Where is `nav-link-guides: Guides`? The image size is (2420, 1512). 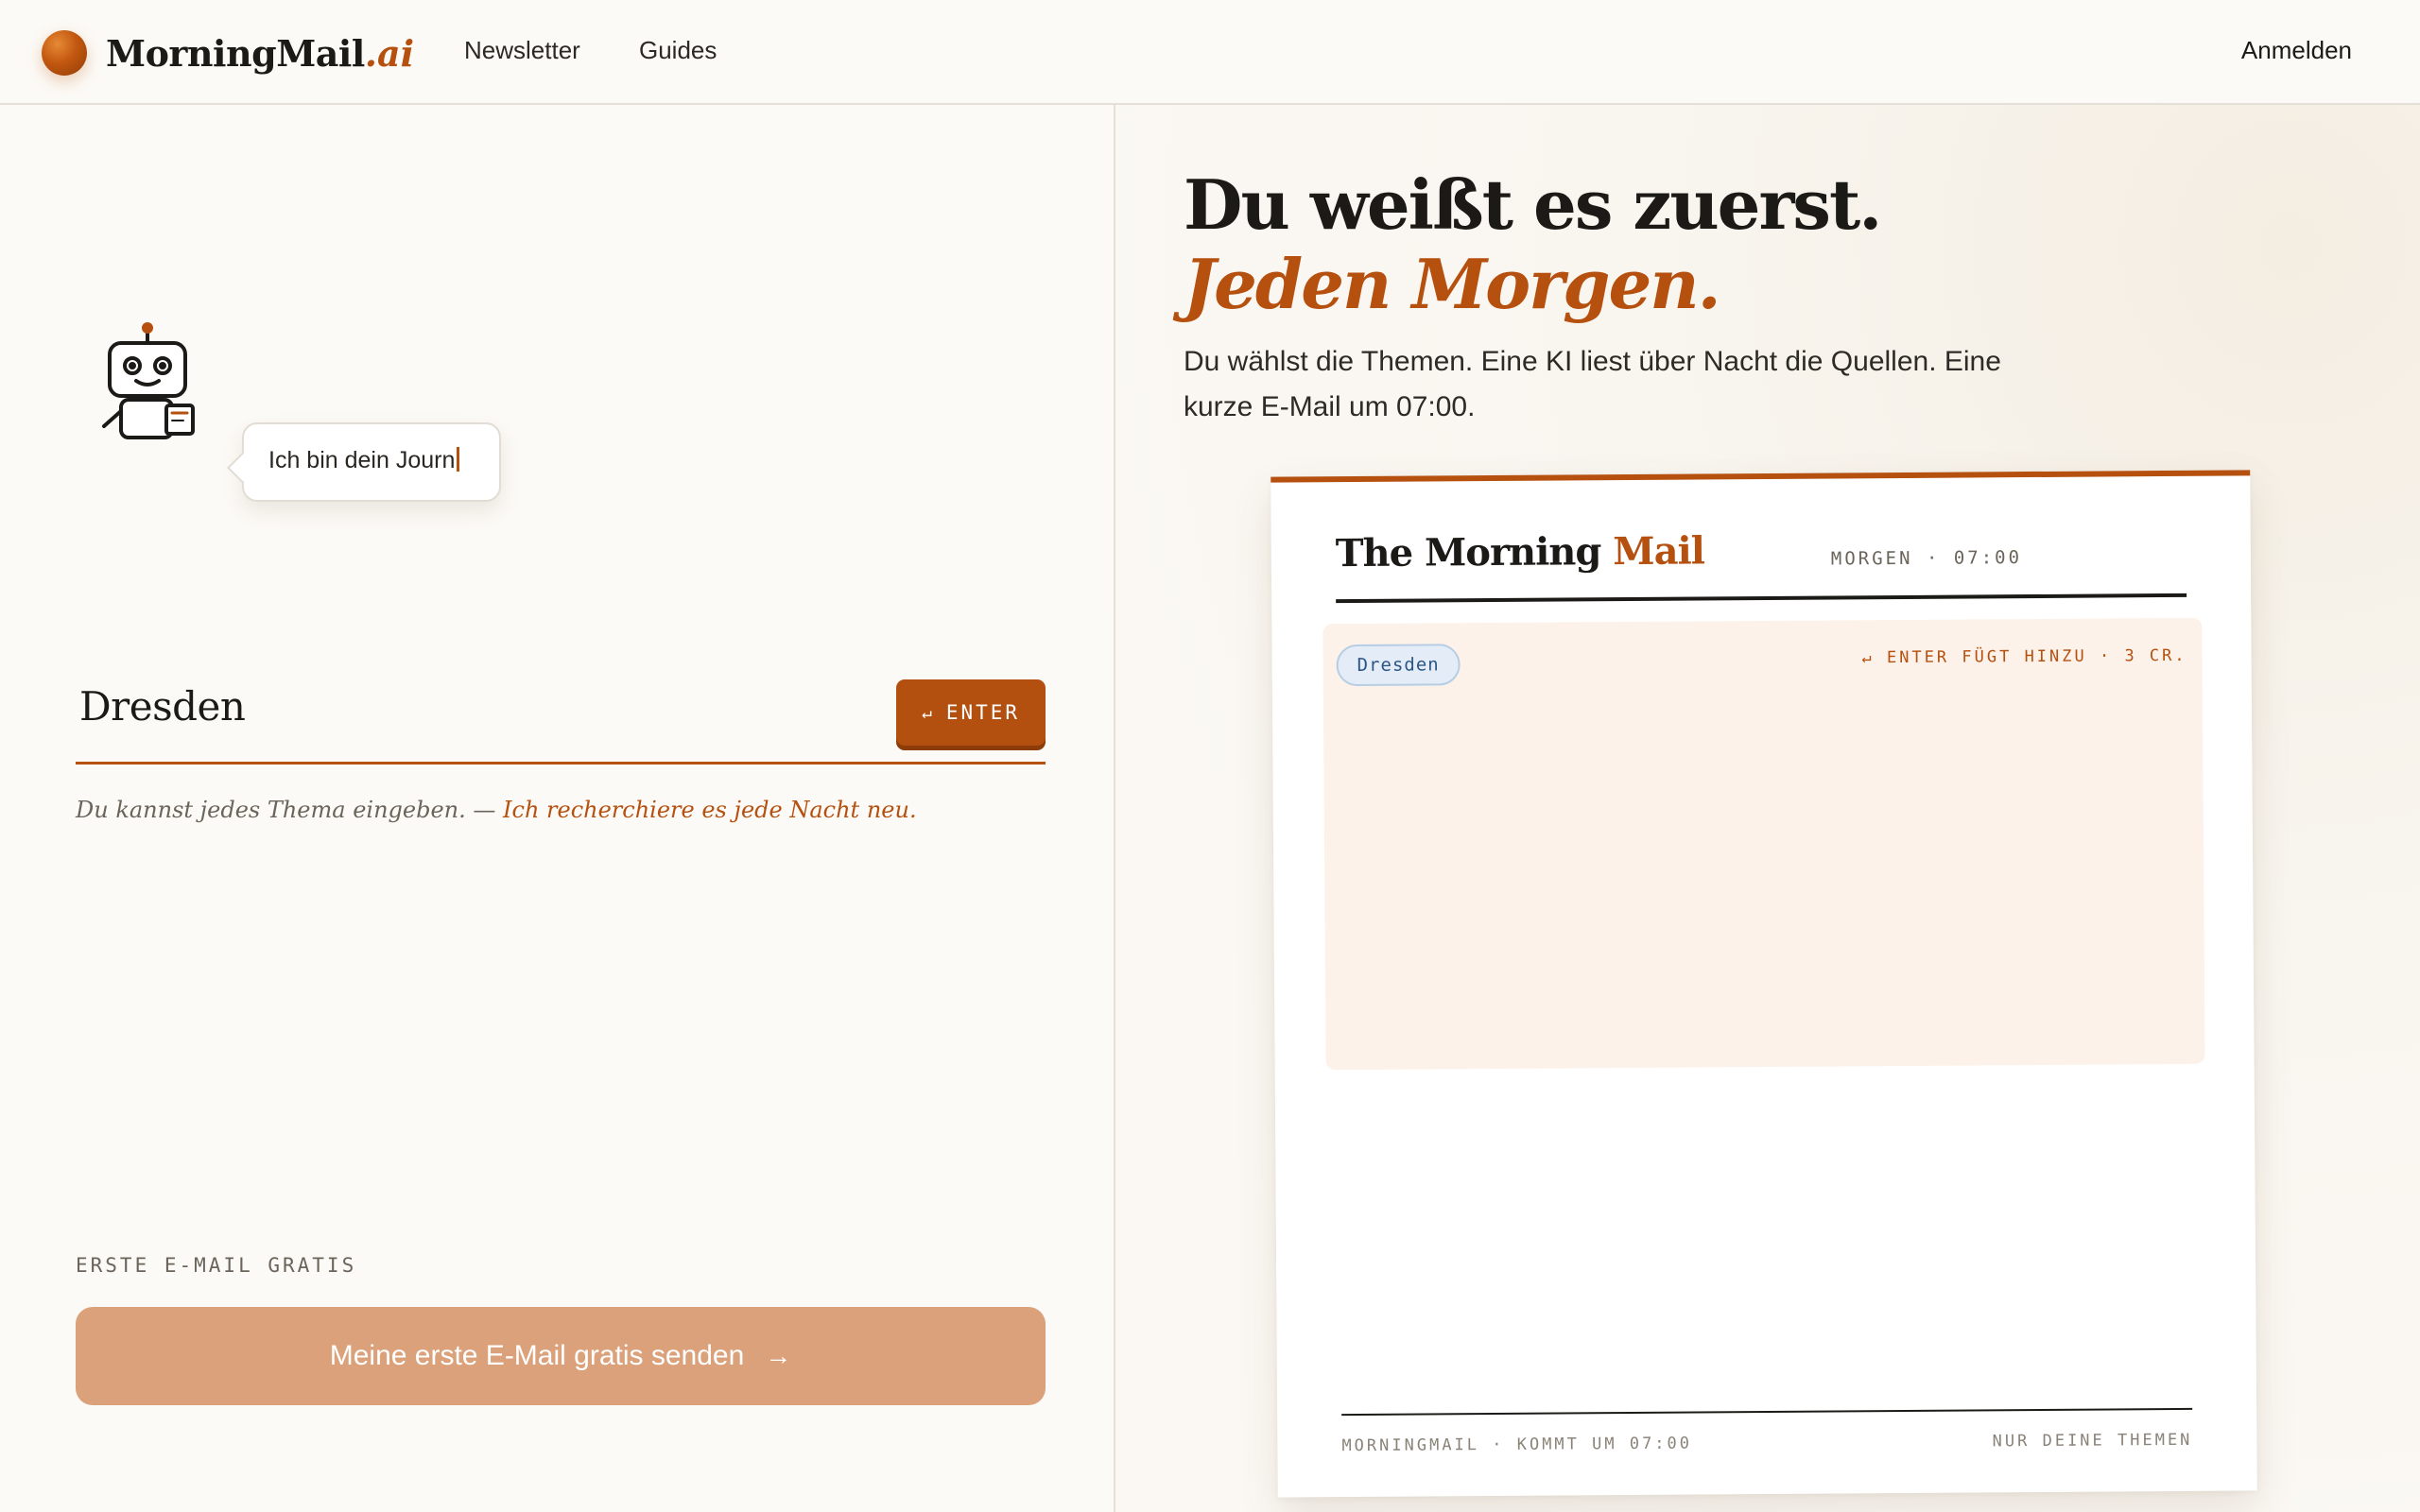
nav-link-guides: Guides is located at coordinates (678, 50).